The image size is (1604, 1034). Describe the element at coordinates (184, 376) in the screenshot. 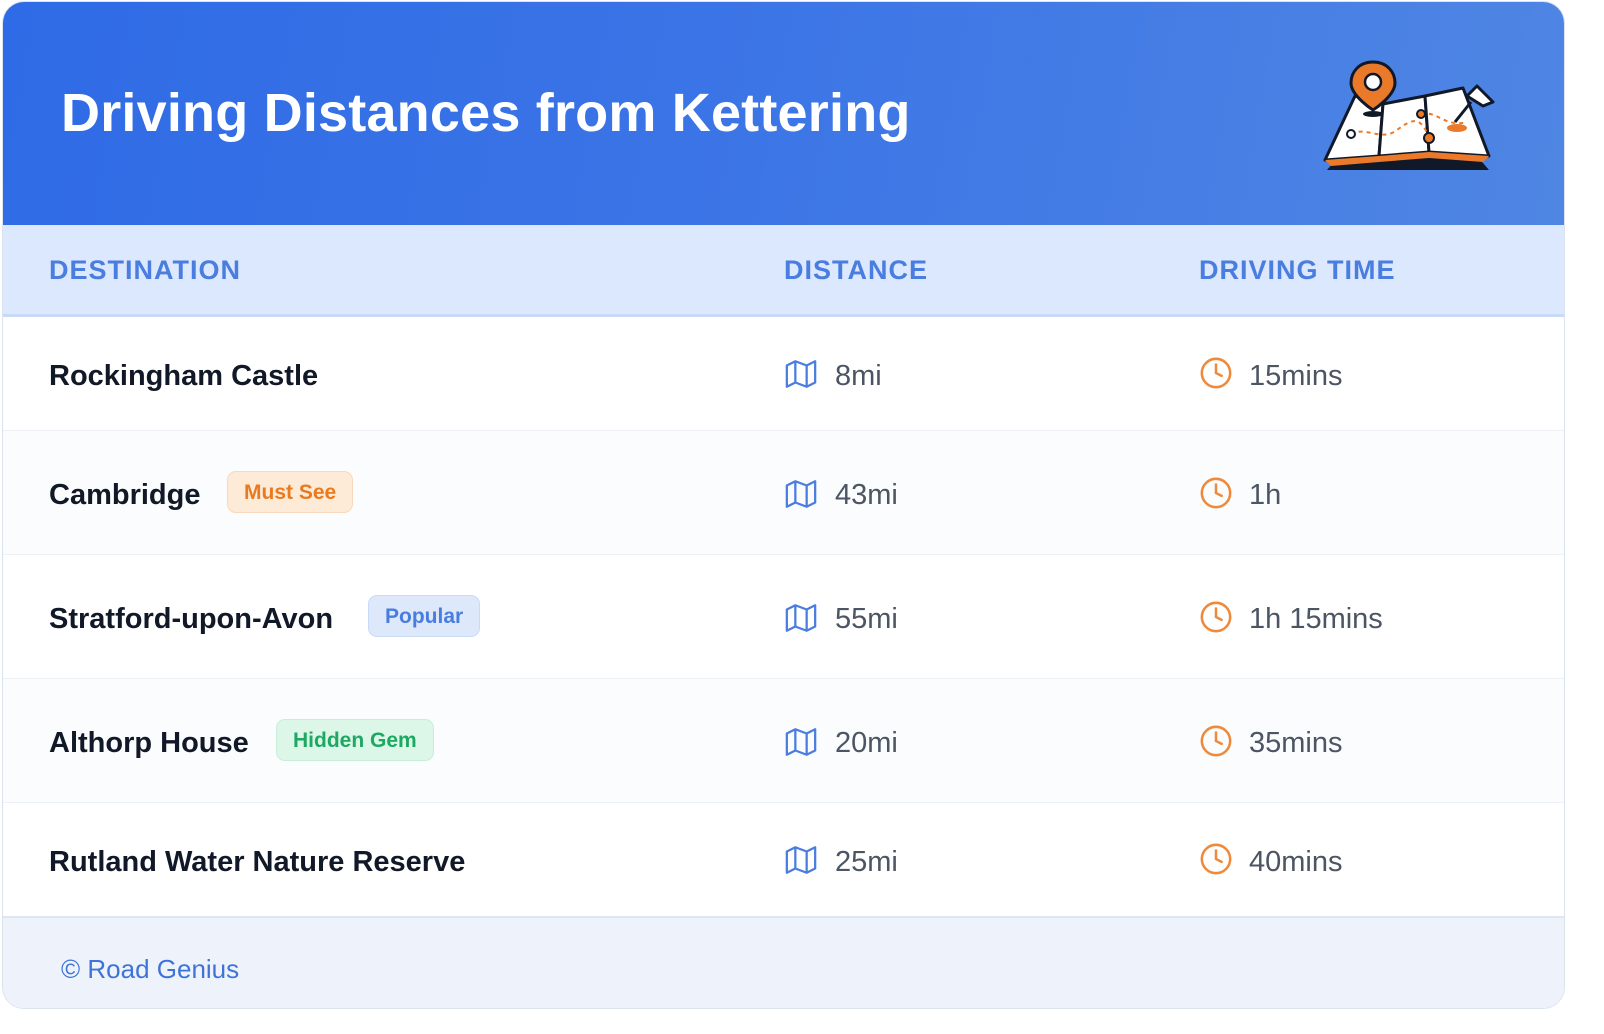

I see `destination-name: Rockingham Castle` at that location.